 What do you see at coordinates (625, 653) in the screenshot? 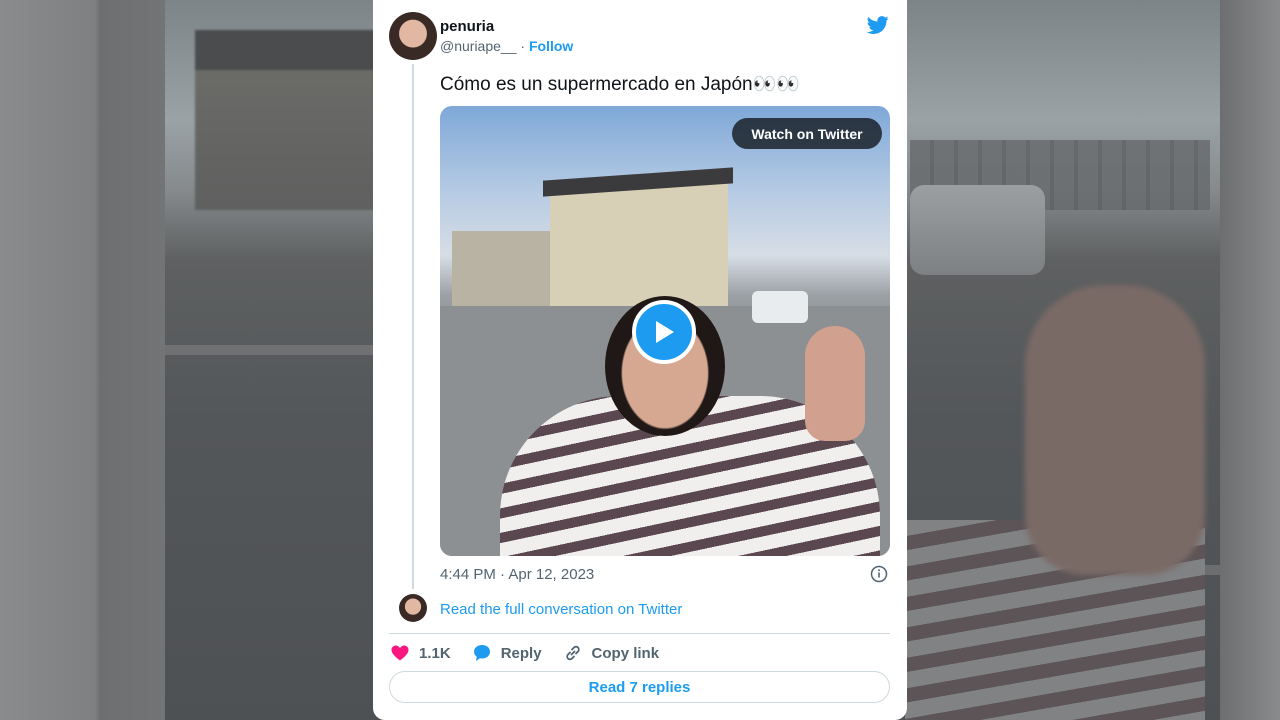
I see `copy-link-label: Copy link` at bounding box center [625, 653].